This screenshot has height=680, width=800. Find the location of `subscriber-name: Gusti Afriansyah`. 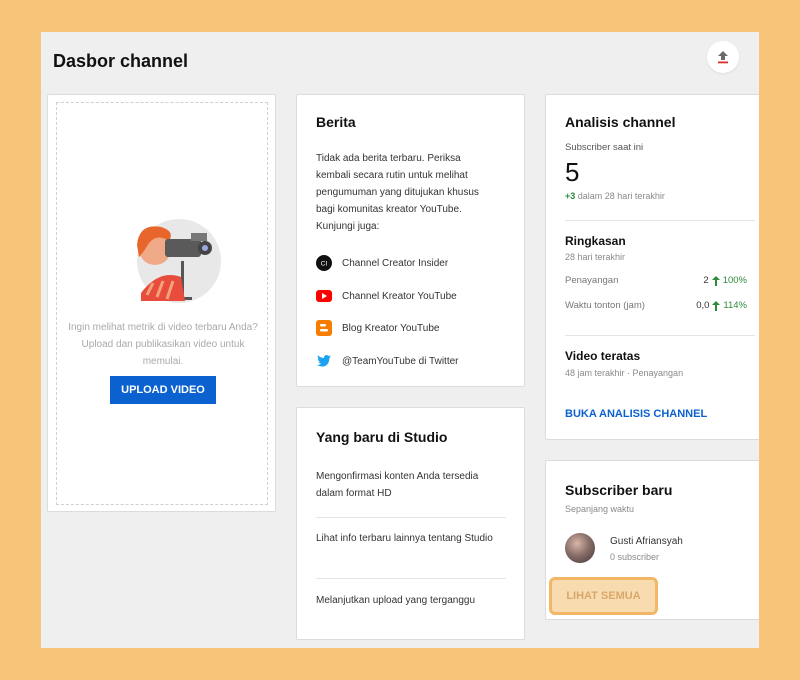

subscriber-name: Gusti Afriansyah is located at coordinates (646, 541).